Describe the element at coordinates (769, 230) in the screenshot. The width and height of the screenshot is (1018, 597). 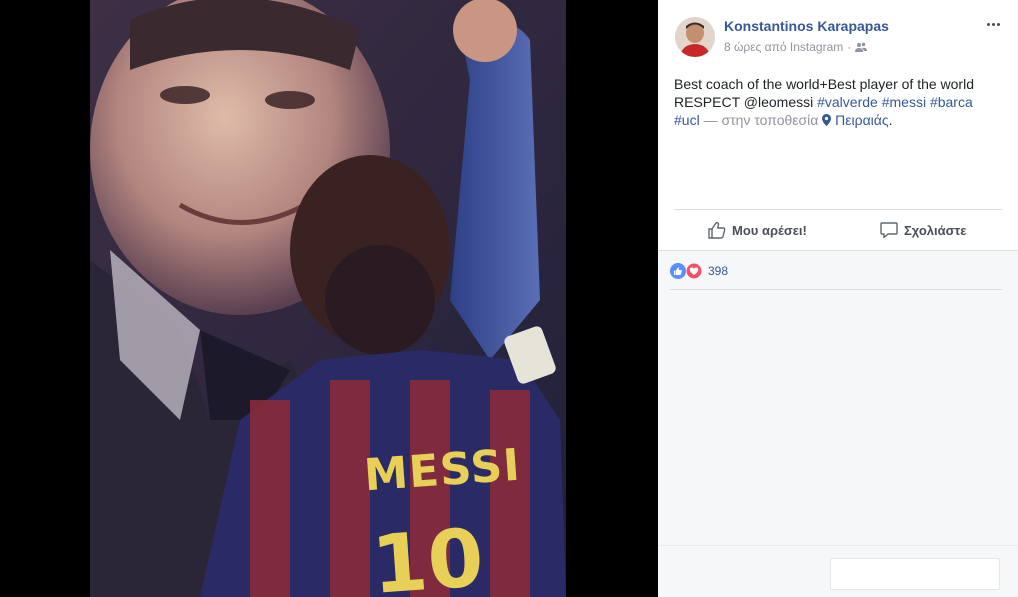
I see `like-label: Μου αρέσει!` at that location.